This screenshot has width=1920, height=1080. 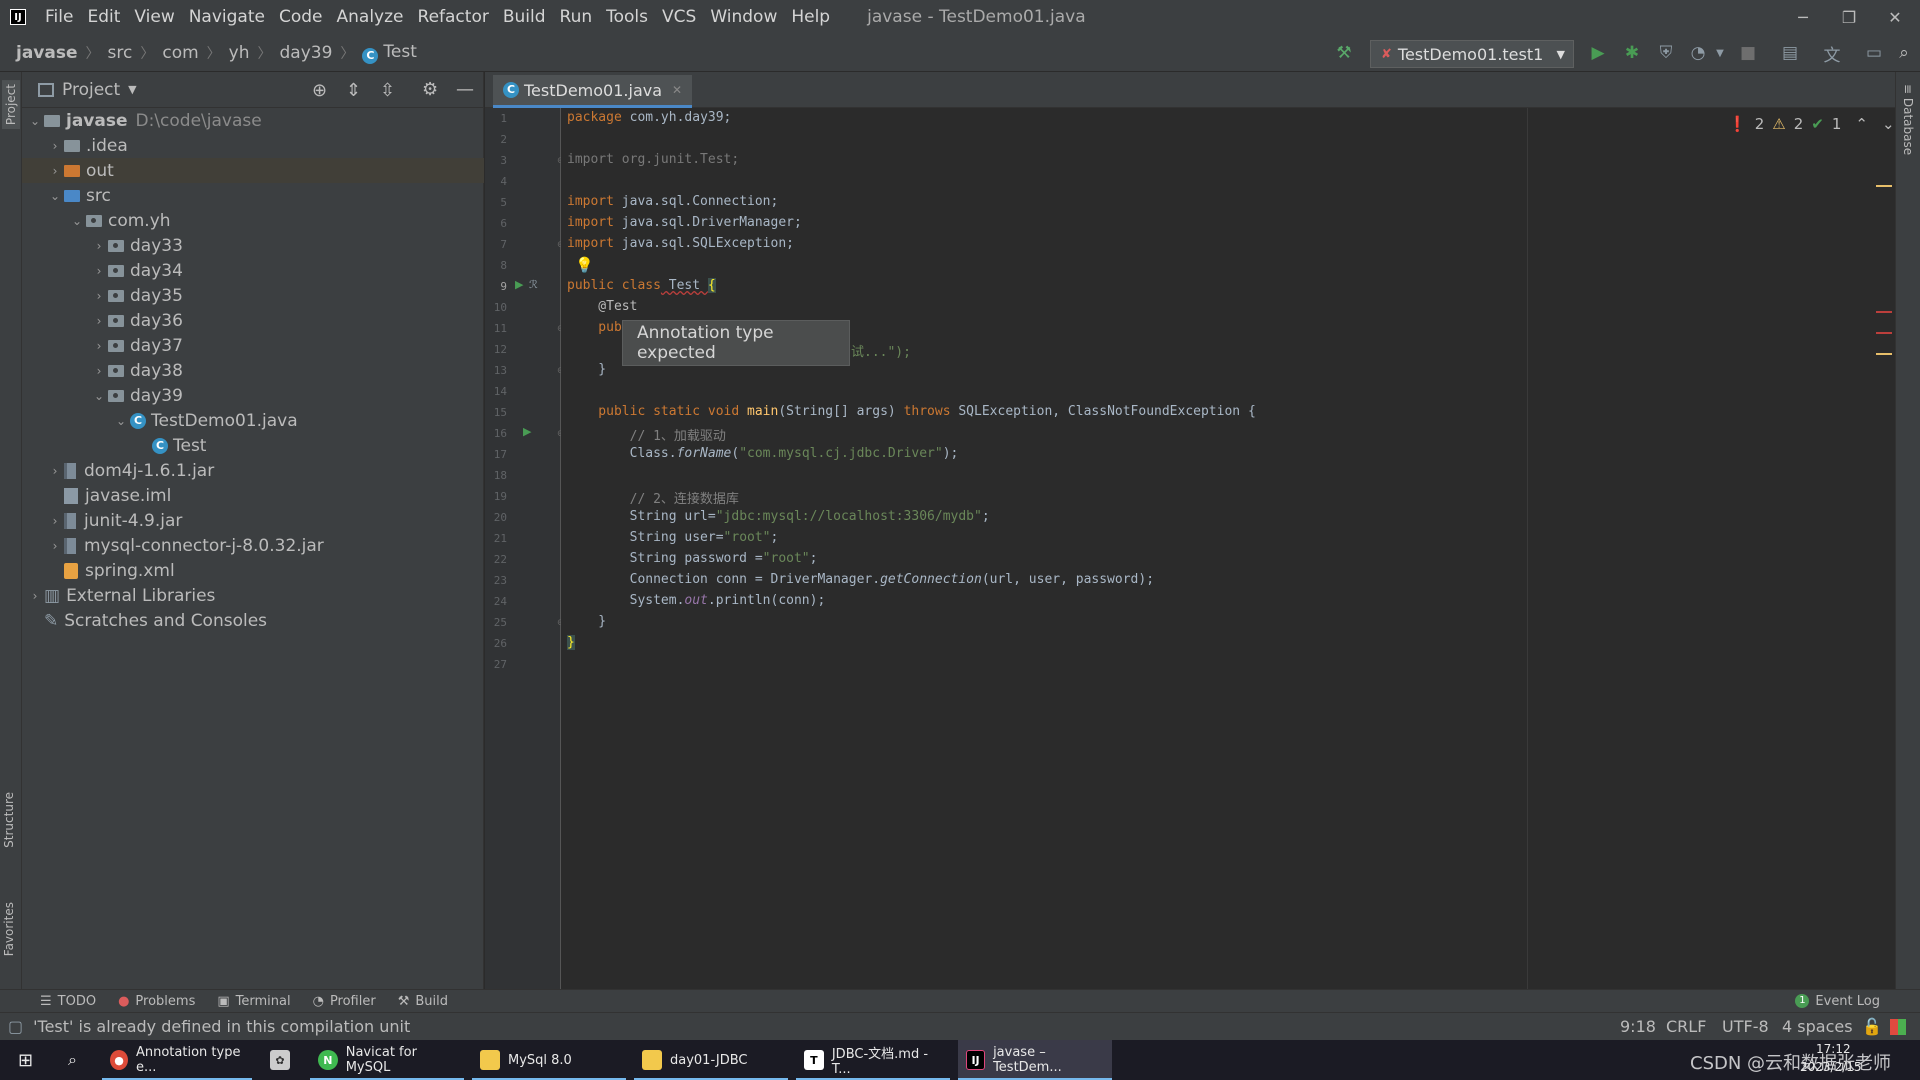 What do you see at coordinates (253, 345) in the screenshot?
I see `tree-item-day37: › day37` at bounding box center [253, 345].